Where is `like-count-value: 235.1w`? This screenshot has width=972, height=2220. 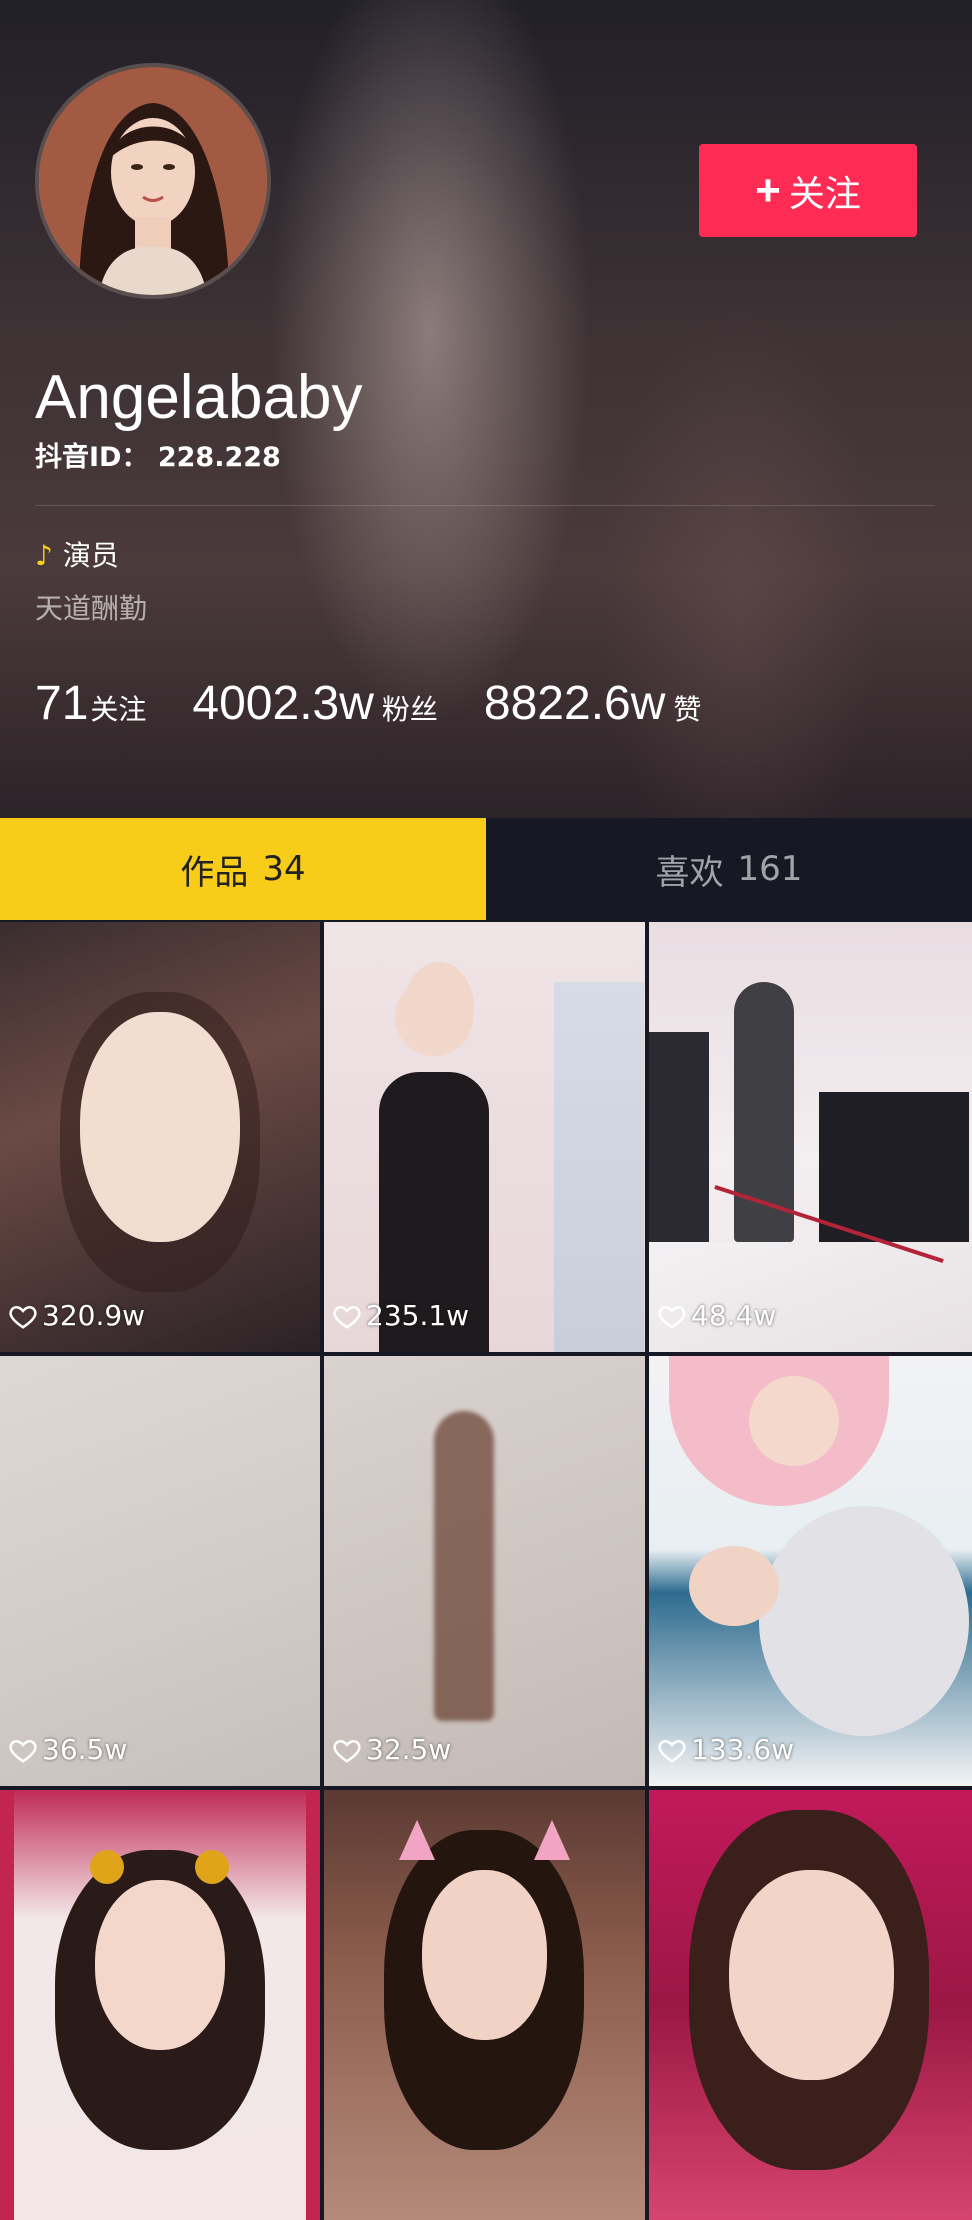 like-count-value: 235.1w is located at coordinates (418, 1315).